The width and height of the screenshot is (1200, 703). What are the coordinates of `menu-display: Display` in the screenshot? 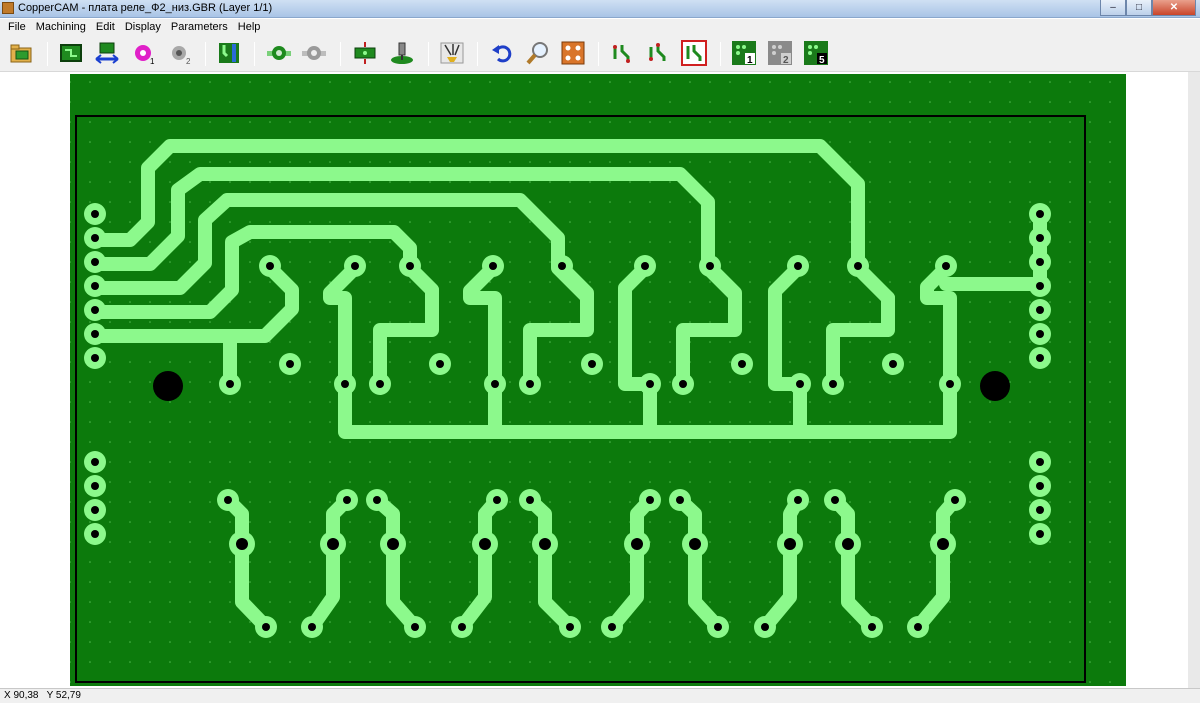 It's located at (143, 27).